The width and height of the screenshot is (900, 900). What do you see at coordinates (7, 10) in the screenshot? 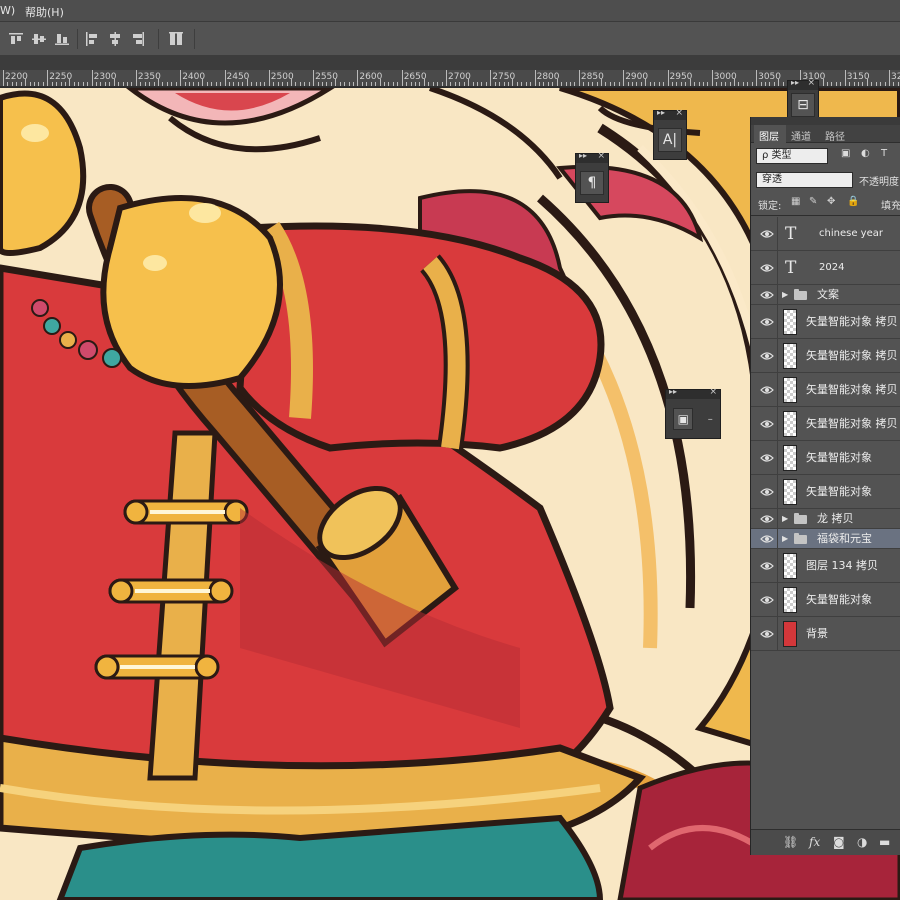
I see `menu-item-window: W)` at bounding box center [7, 10].